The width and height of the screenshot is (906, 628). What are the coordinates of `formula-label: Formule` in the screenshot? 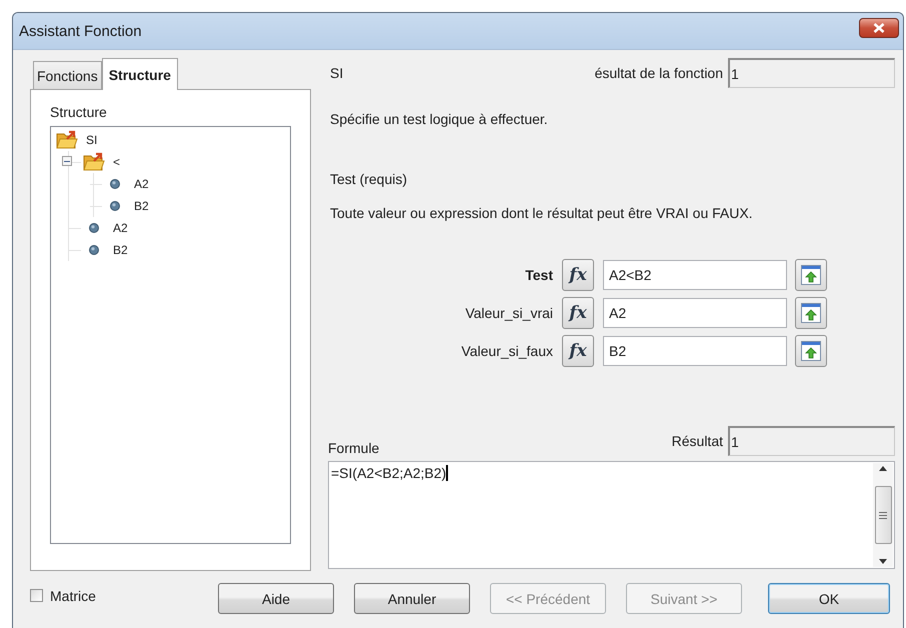 It's located at (354, 448).